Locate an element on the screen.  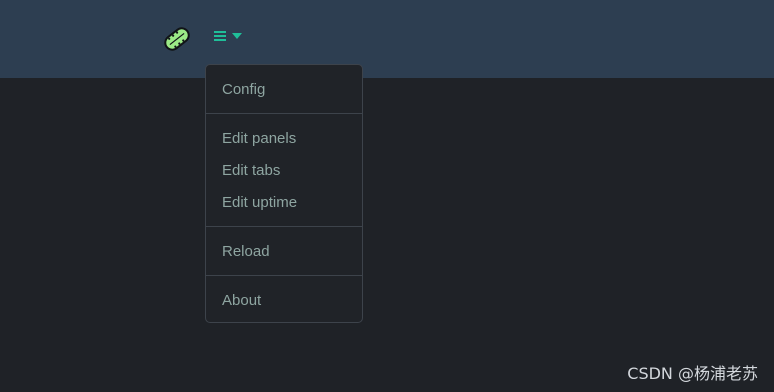
caret-down-icon is located at coordinates (237, 36).